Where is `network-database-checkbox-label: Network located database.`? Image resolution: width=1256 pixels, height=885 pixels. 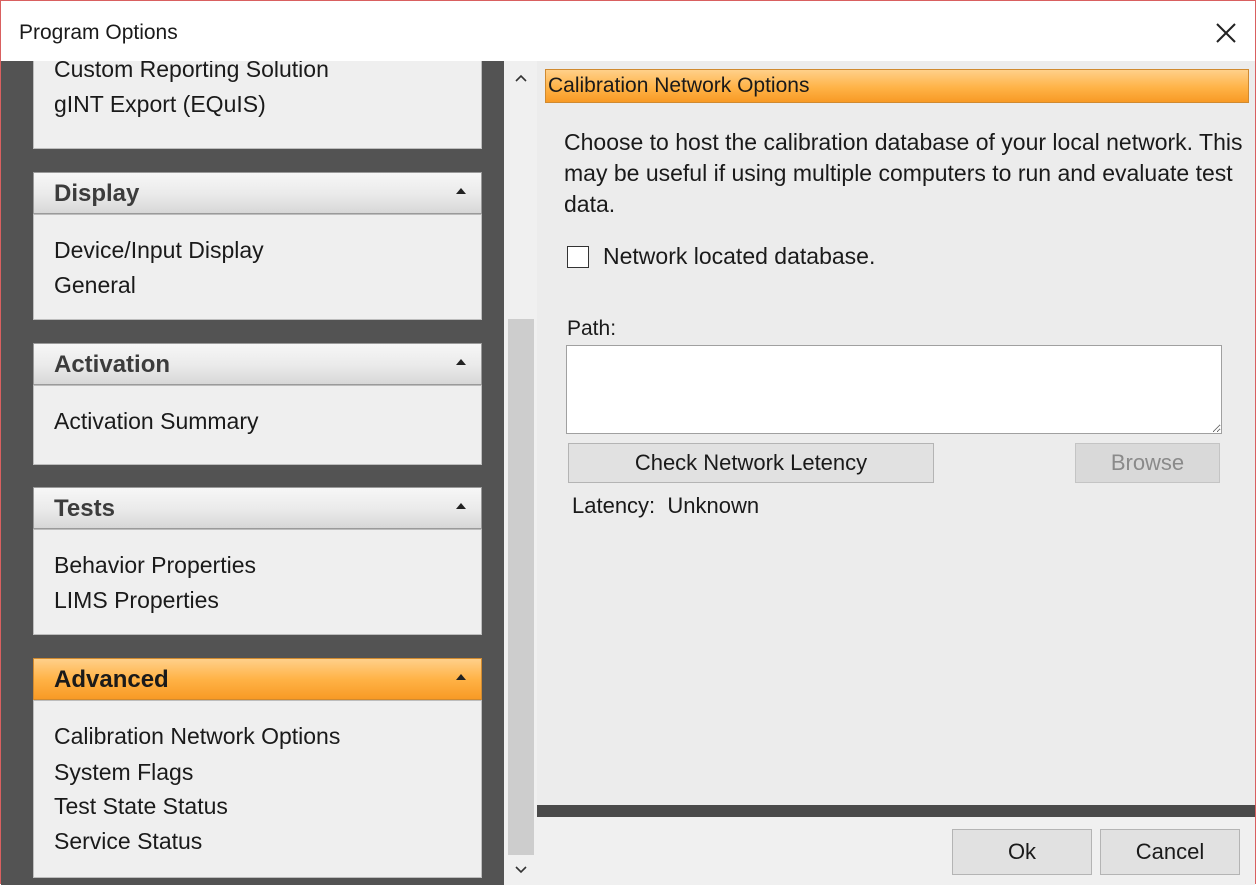 network-database-checkbox-label: Network located database. is located at coordinates (739, 256).